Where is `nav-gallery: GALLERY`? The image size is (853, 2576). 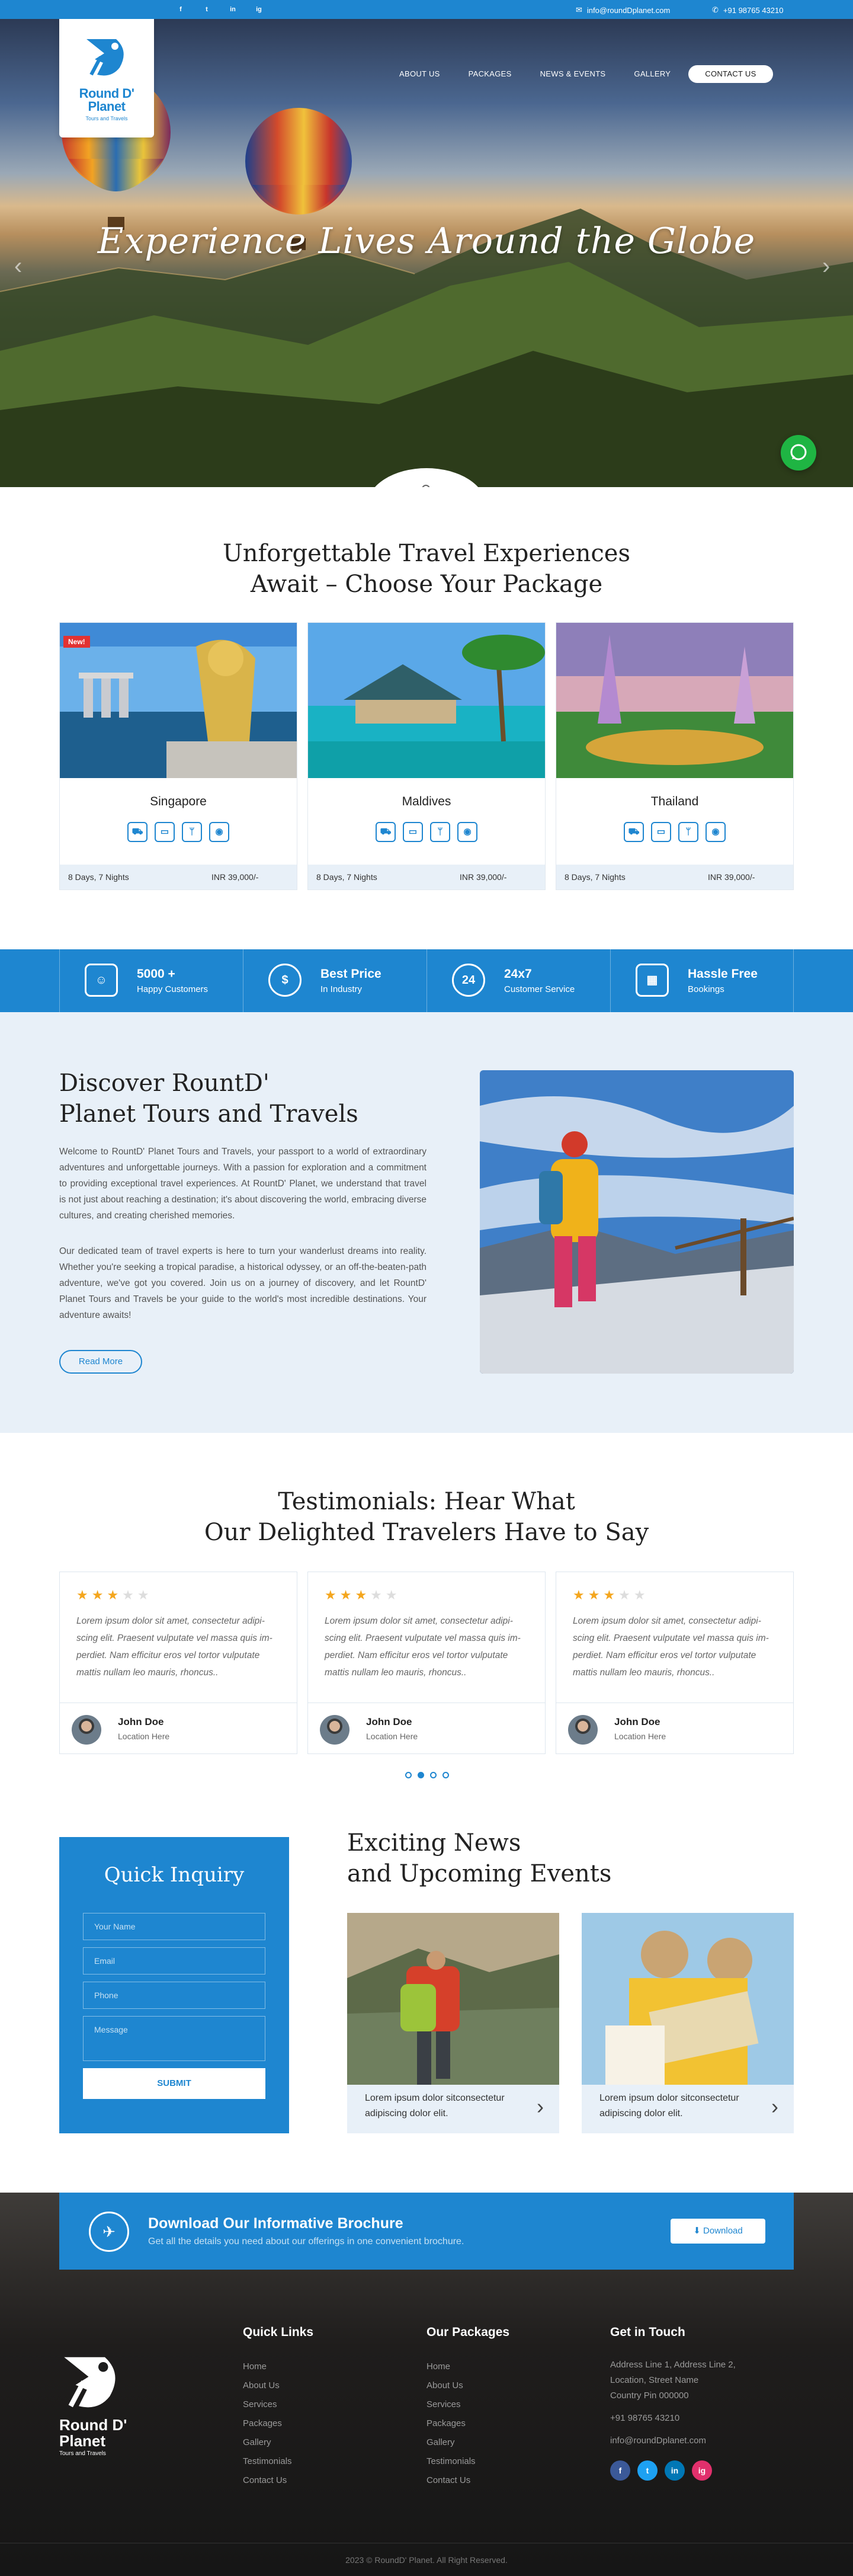 nav-gallery: GALLERY is located at coordinates (652, 74).